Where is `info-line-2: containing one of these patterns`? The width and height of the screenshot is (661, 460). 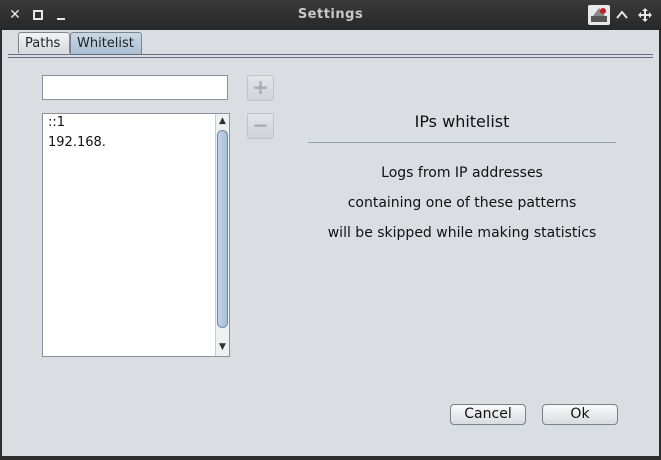 info-line-2: containing one of these patterns is located at coordinates (462, 203).